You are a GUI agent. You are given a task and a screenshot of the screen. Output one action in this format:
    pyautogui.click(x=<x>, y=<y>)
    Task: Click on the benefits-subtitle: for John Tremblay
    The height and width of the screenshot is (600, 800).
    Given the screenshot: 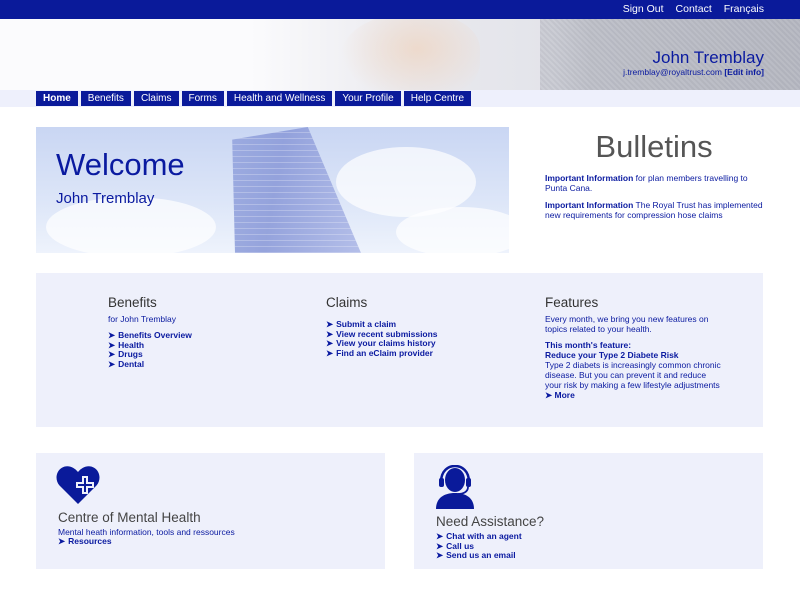 What is the action you would take?
    pyautogui.click(x=142, y=319)
    